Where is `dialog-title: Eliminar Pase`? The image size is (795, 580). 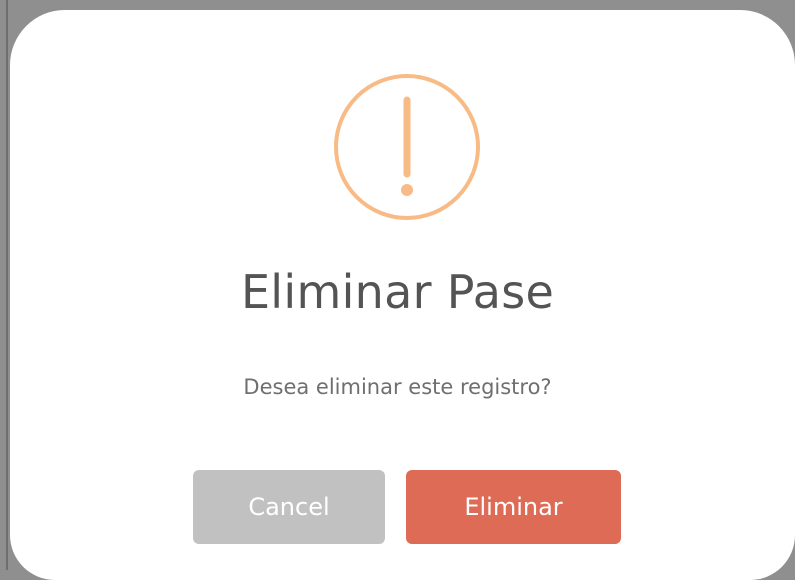 dialog-title: Eliminar Pase is located at coordinates (397, 292).